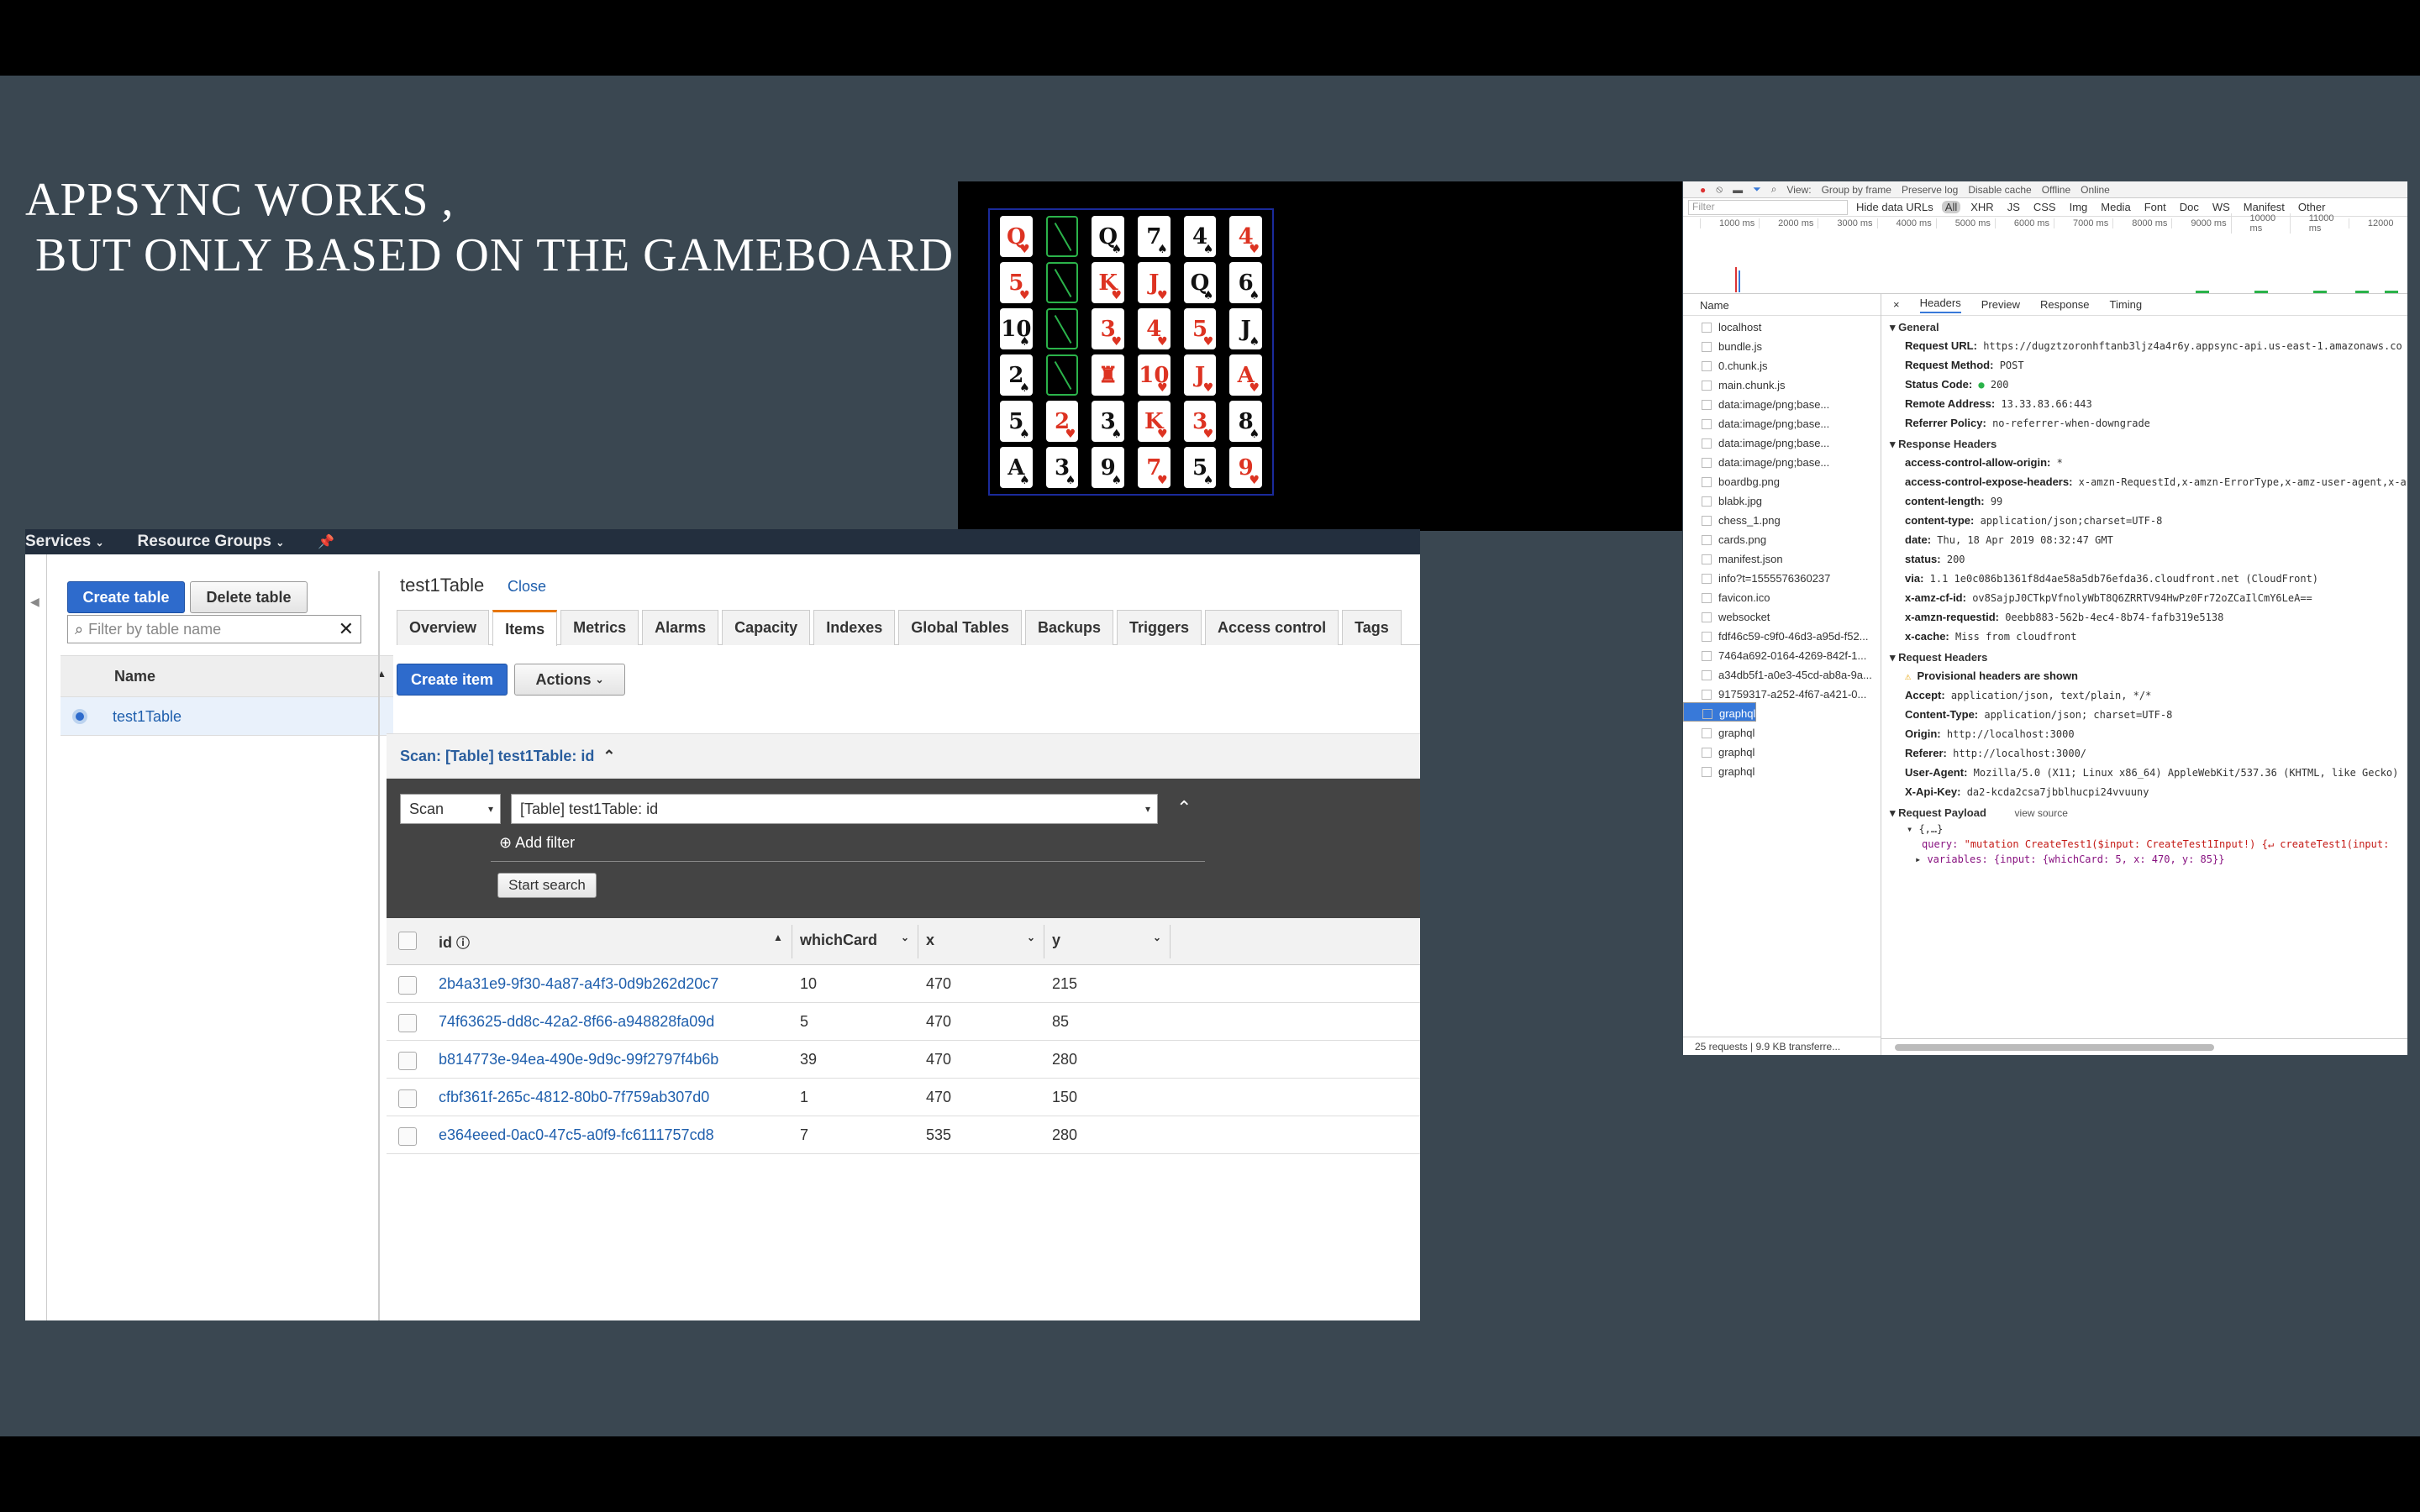 The height and width of the screenshot is (1512, 2420). I want to click on services-menu: Services ⌄, so click(64, 542).